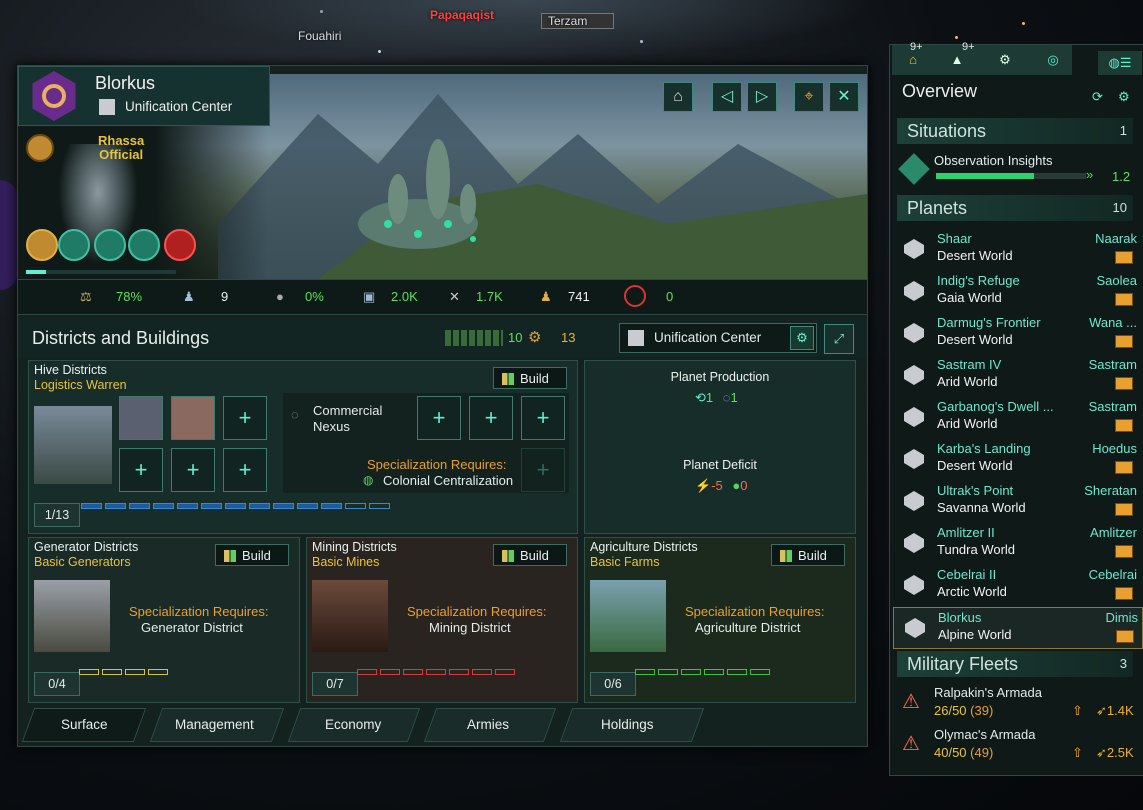 This screenshot has width=1143, height=810. What do you see at coordinates (1017, 585) in the screenshot?
I see `planet-list-item: Cebelrai II Arctic World Cebelrai` at bounding box center [1017, 585].